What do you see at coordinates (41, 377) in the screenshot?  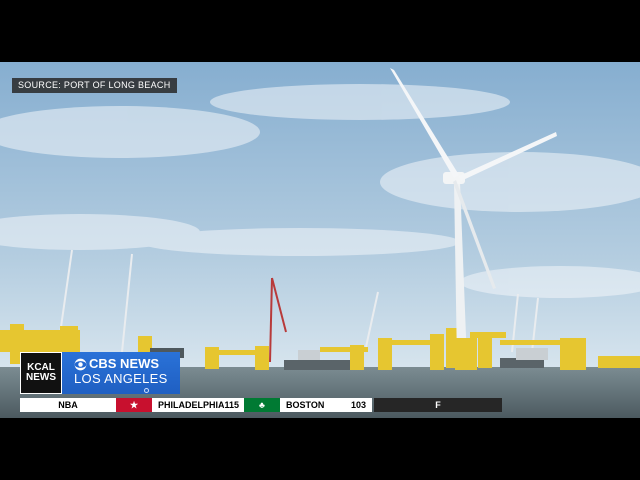 I see `station-line-2: NEWS` at bounding box center [41, 377].